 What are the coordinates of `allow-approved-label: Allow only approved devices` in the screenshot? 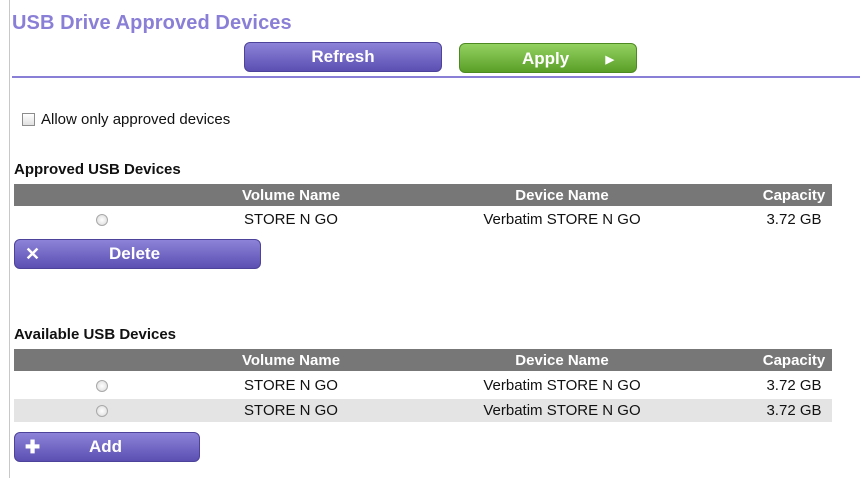 It's located at (136, 119).